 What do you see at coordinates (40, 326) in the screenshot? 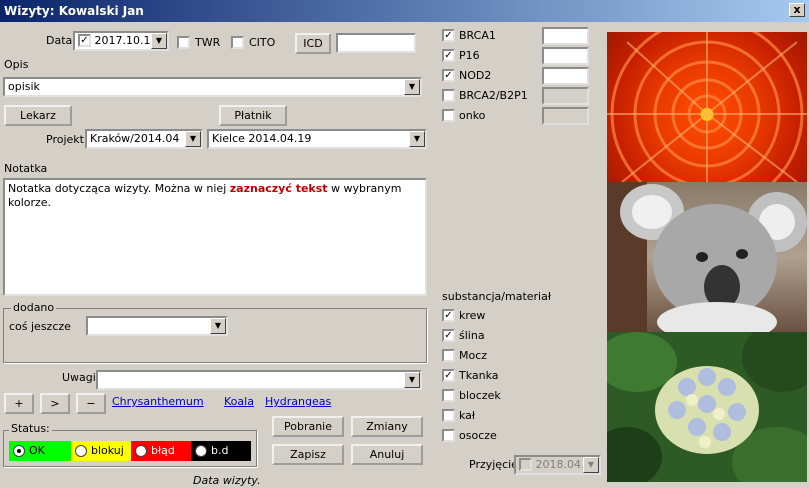
I see `cos-label: coś jeszcze` at bounding box center [40, 326].